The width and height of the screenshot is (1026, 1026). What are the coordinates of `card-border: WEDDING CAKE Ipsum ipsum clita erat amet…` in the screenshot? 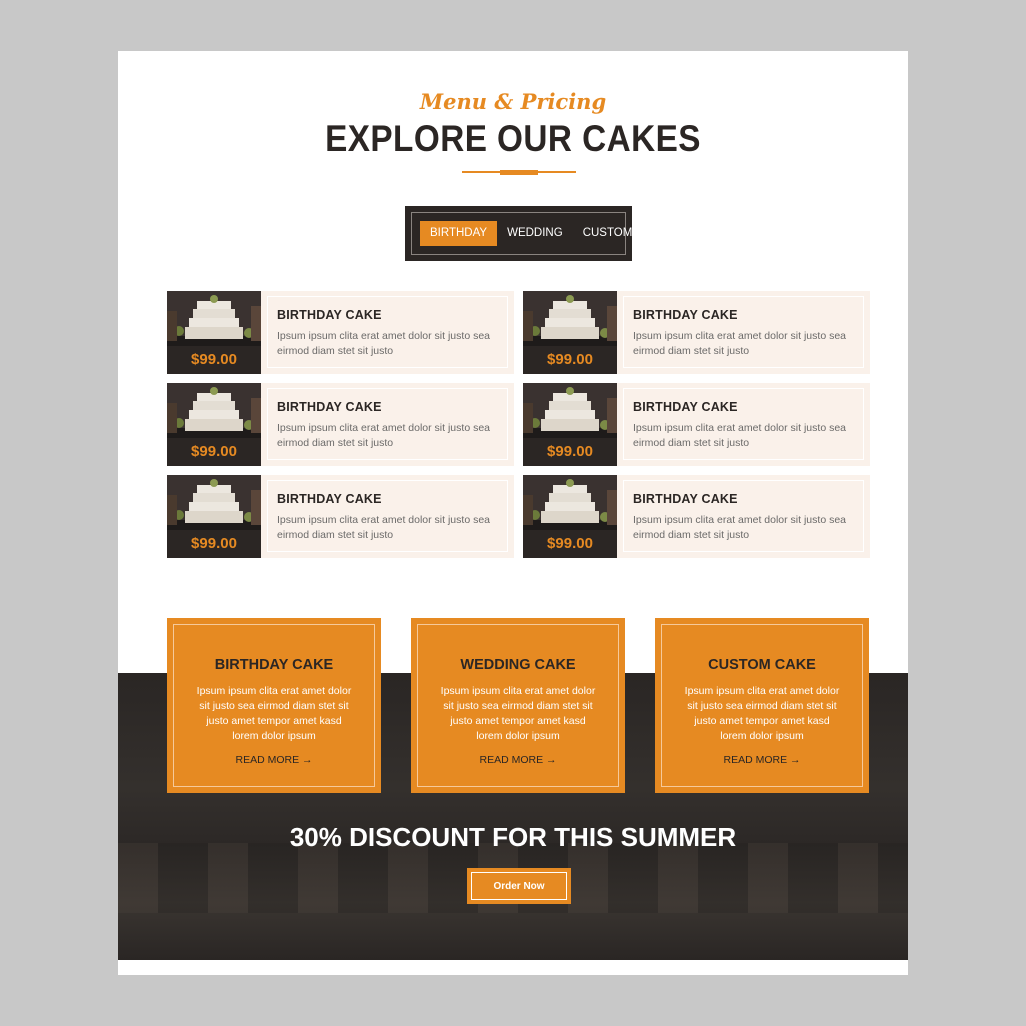 It's located at (518, 705).